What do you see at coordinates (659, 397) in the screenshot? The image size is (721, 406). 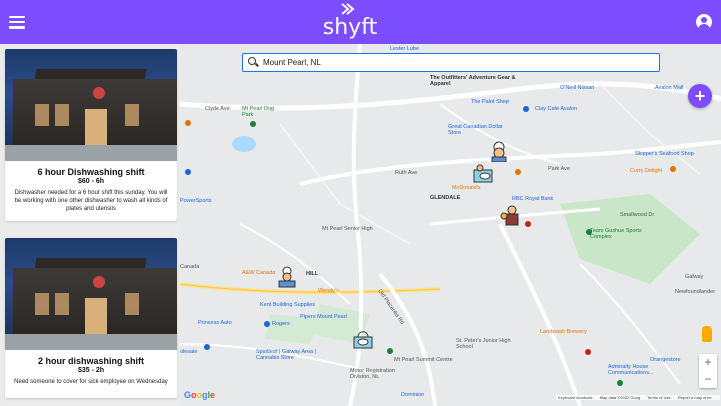 I see `terms-link: Terms of Use` at bounding box center [659, 397].